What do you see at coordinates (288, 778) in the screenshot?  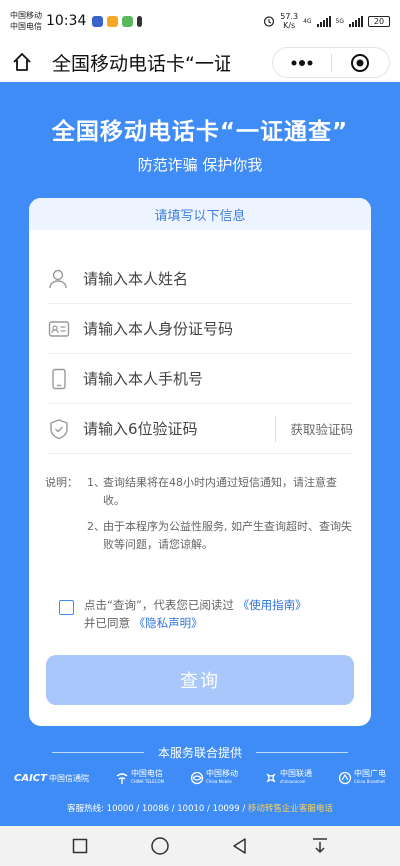 I see `china-unicom-logo: 中国联通 chinaunicom` at bounding box center [288, 778].